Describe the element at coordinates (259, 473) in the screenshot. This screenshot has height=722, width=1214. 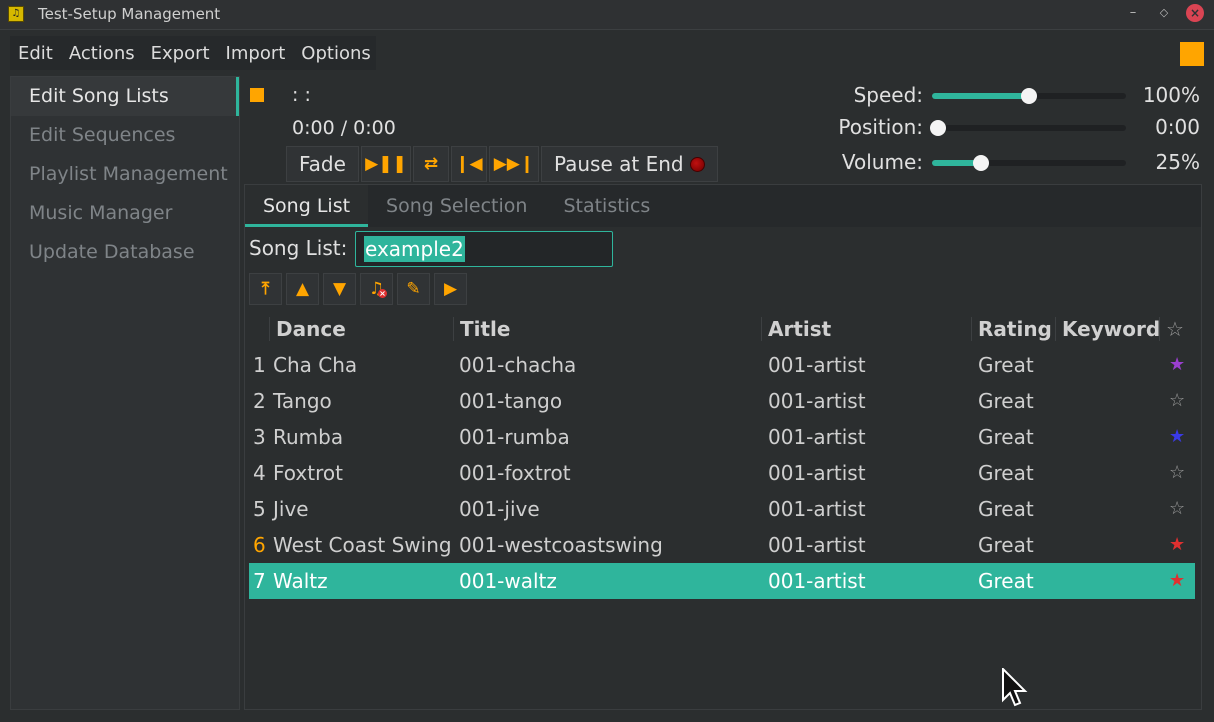
I see `row-number: 4` at that location.